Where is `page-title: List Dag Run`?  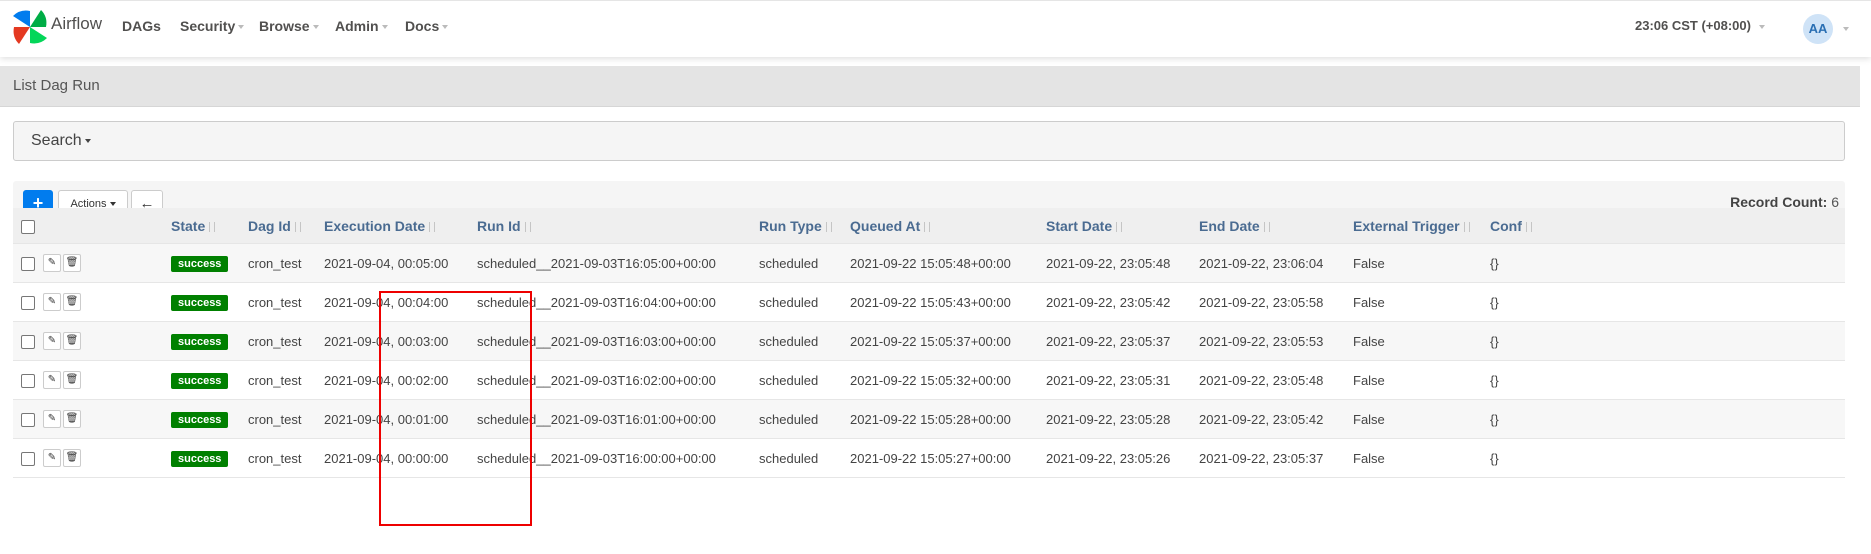 page-title: List Dag Run is located at coordinates (56, 85).